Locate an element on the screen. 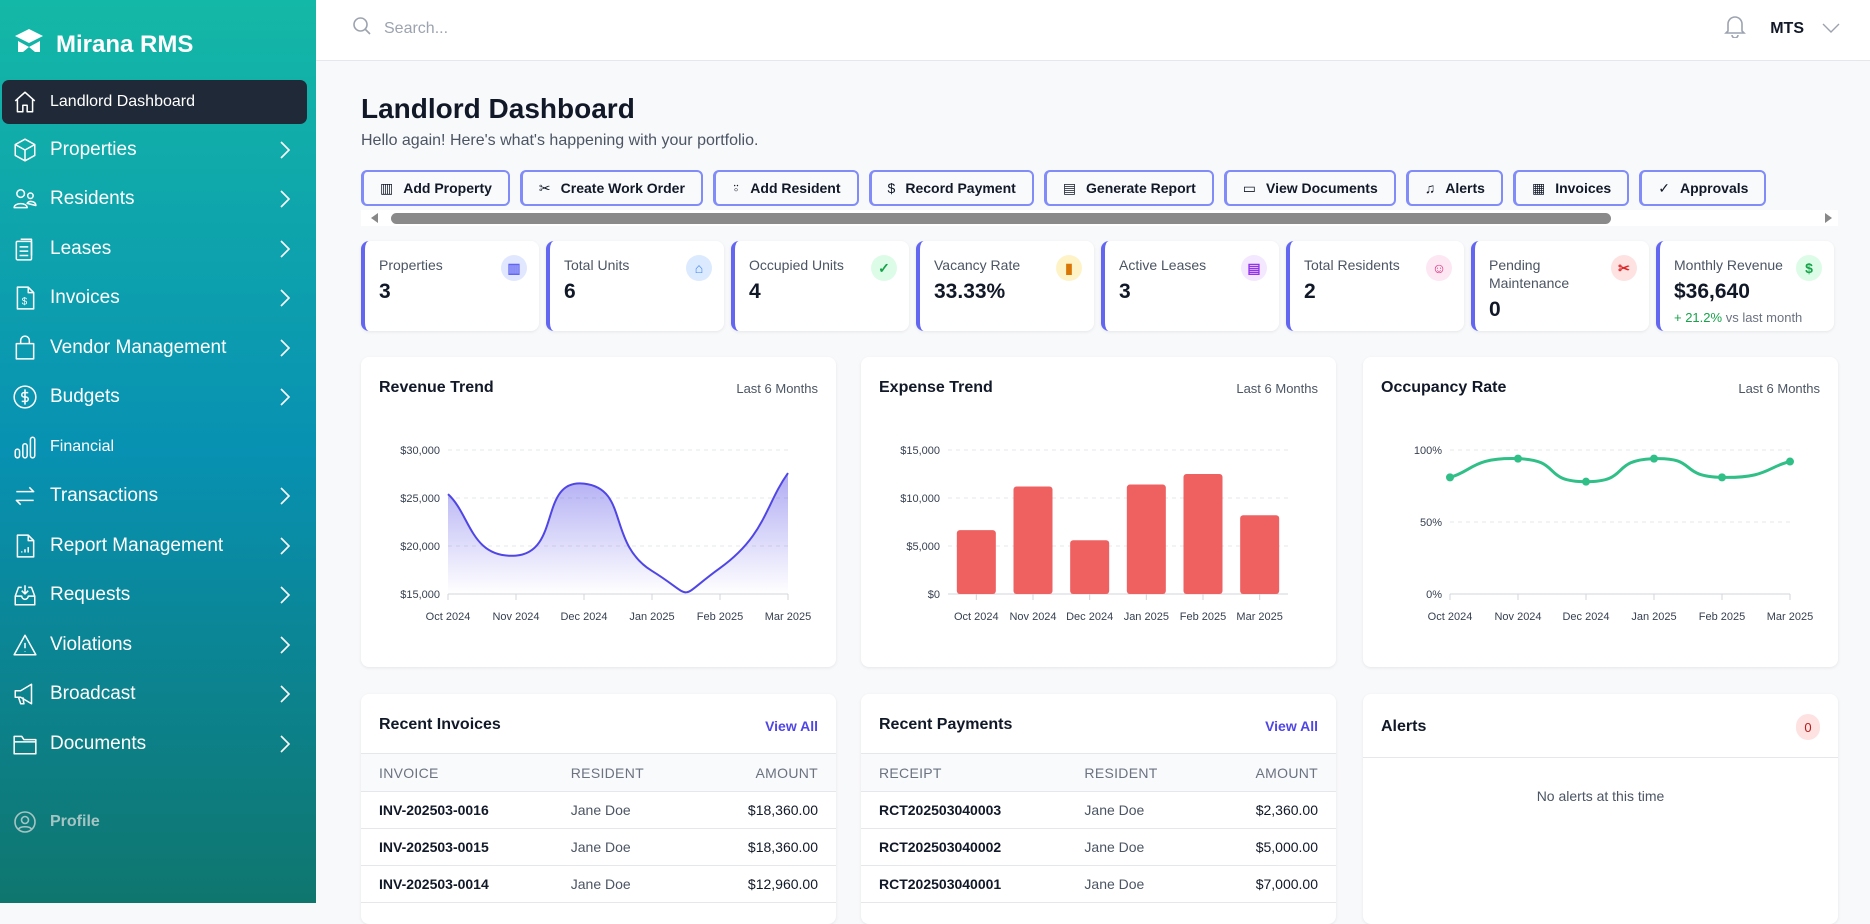 This screenshot has width=1870, height=924. sidebar-item-transactions: Transactions is located at coordinates (154, 496).